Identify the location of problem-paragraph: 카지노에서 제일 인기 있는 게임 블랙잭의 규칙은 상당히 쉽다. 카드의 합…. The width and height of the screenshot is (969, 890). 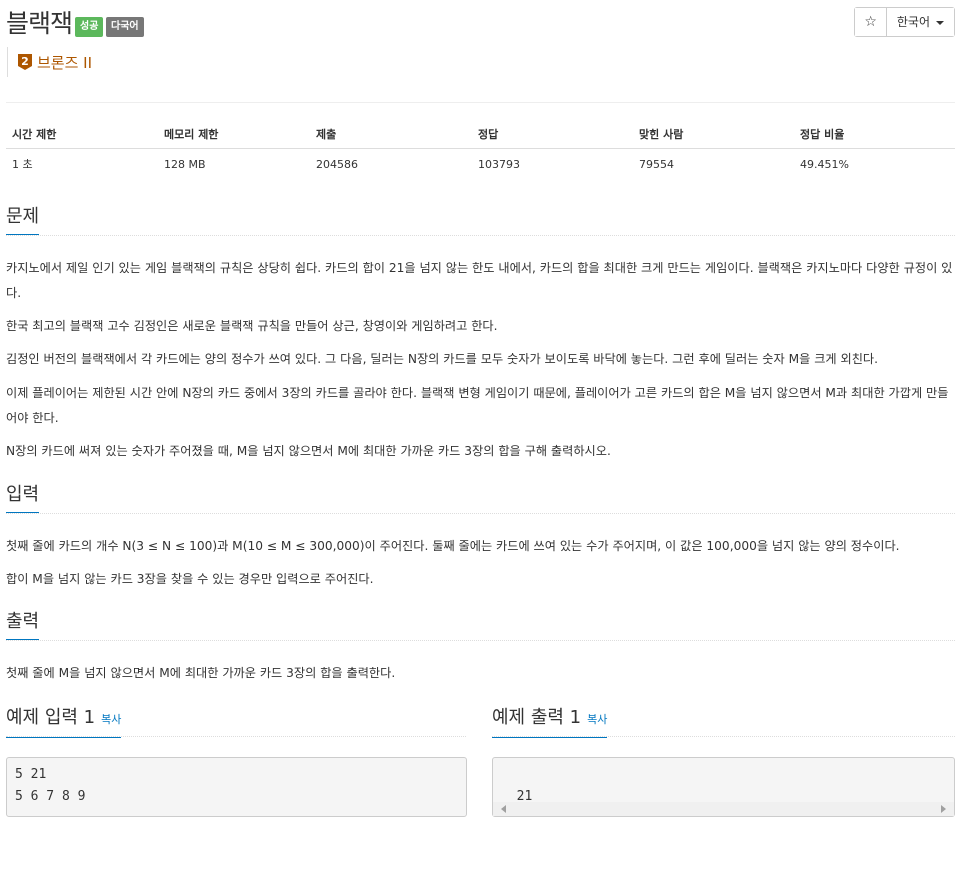
(479, 280).